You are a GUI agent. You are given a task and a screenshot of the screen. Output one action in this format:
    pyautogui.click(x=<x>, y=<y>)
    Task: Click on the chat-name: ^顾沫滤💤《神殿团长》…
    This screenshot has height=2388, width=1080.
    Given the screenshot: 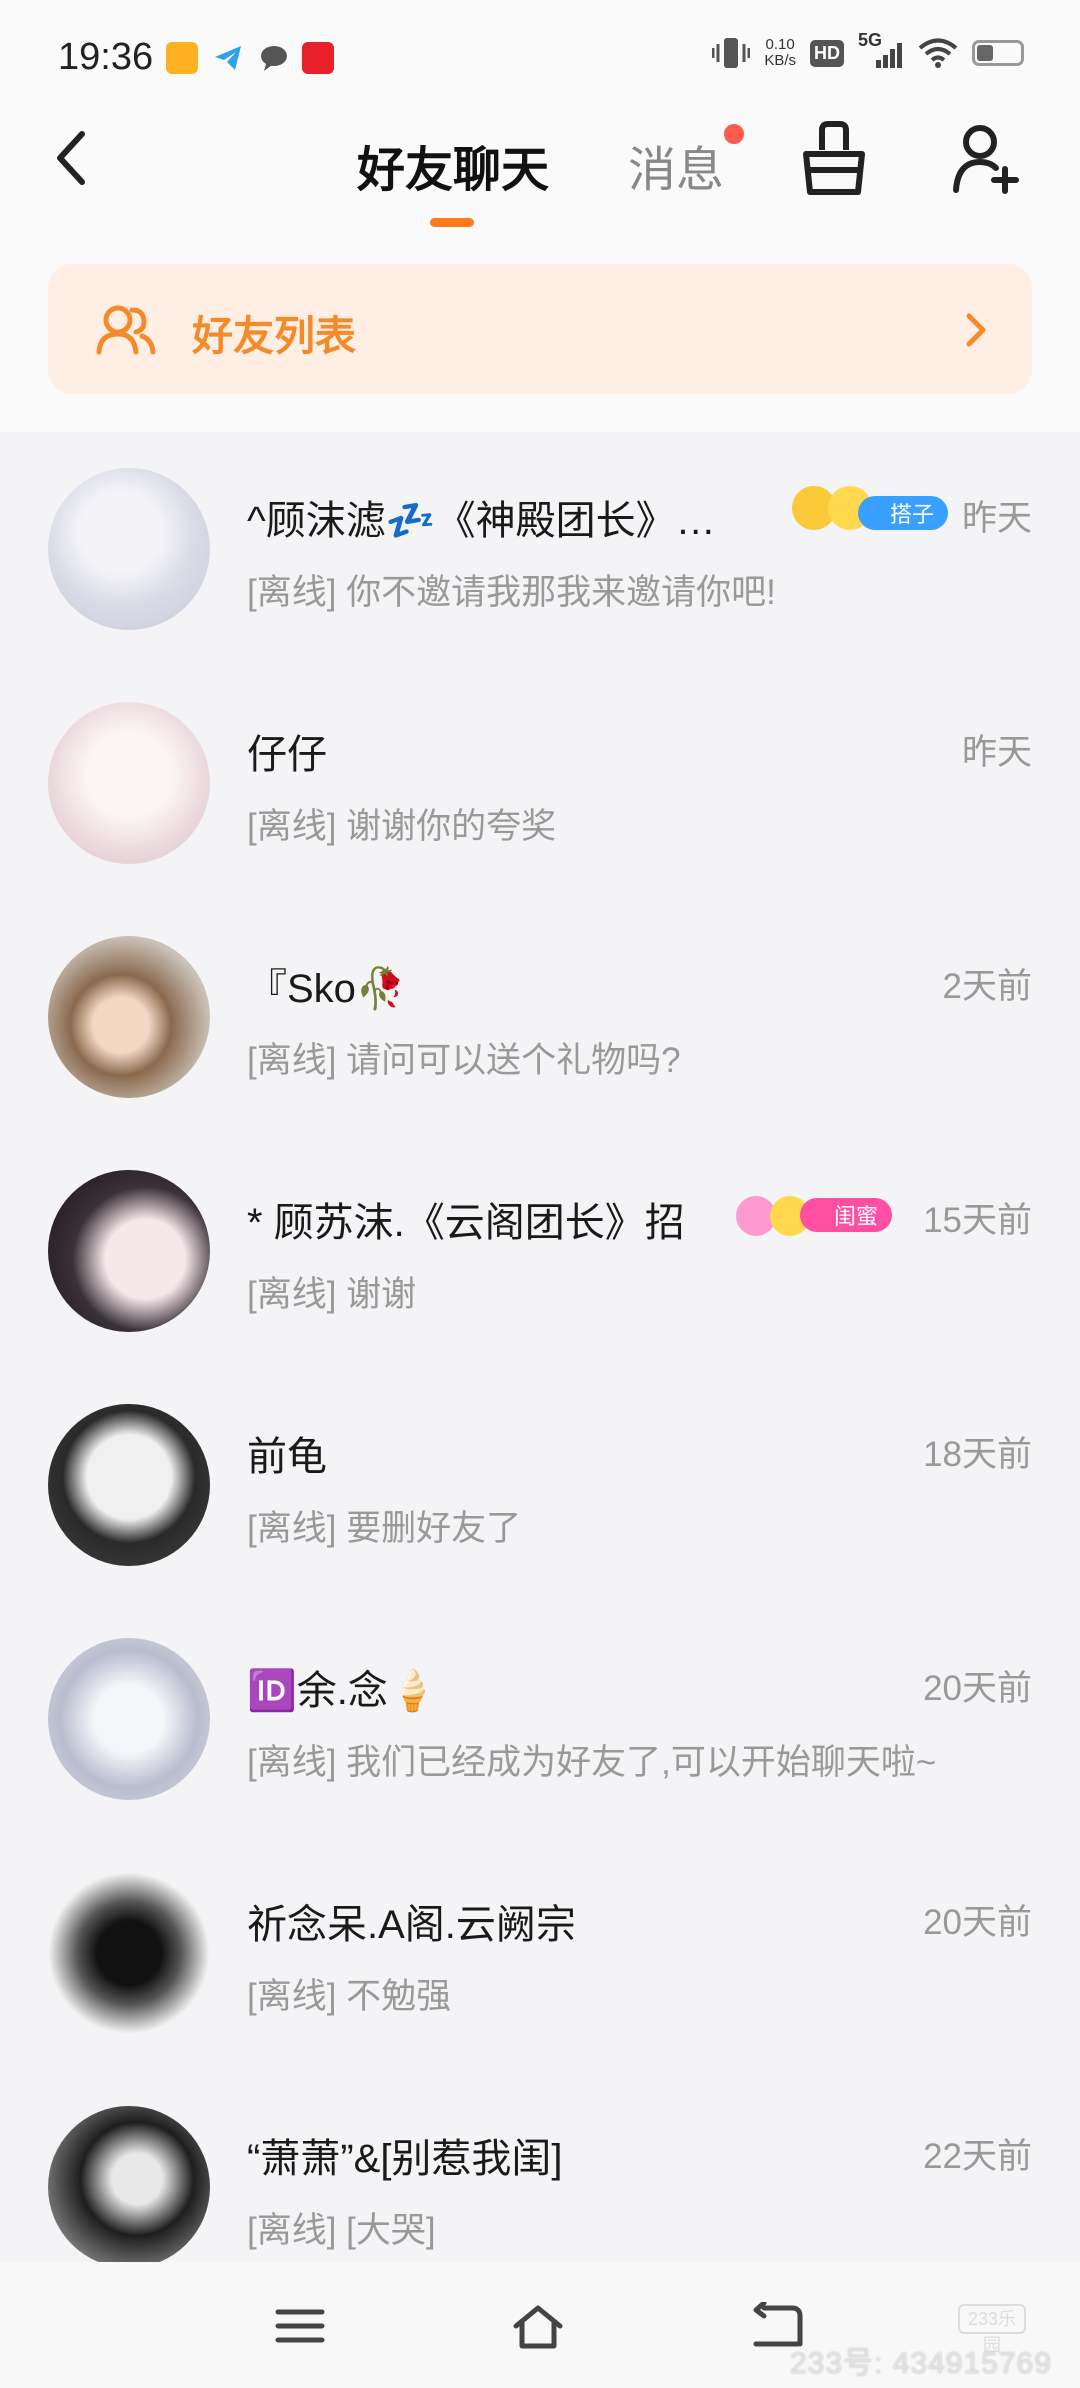 What is the action you would take?
    pyautogui.click(x=481, y=521)
    